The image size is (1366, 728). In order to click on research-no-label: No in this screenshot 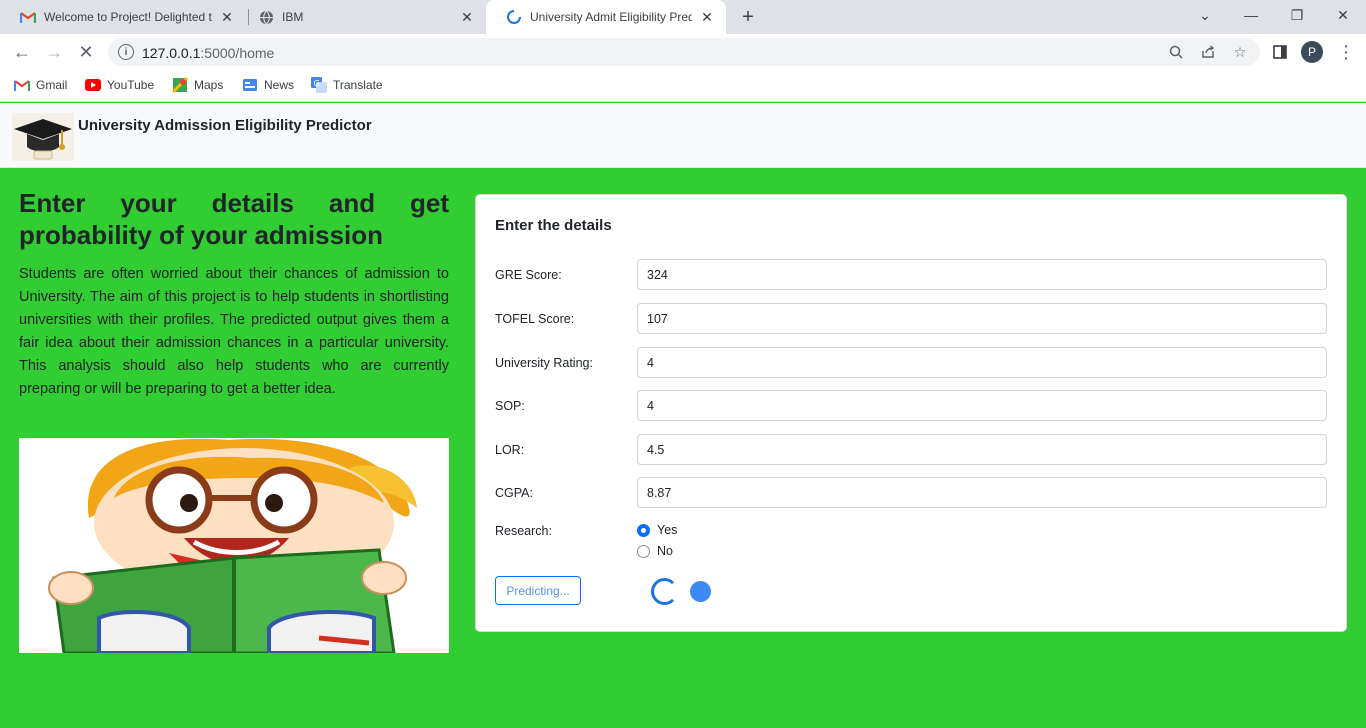, I will do `click(665, 551)`.